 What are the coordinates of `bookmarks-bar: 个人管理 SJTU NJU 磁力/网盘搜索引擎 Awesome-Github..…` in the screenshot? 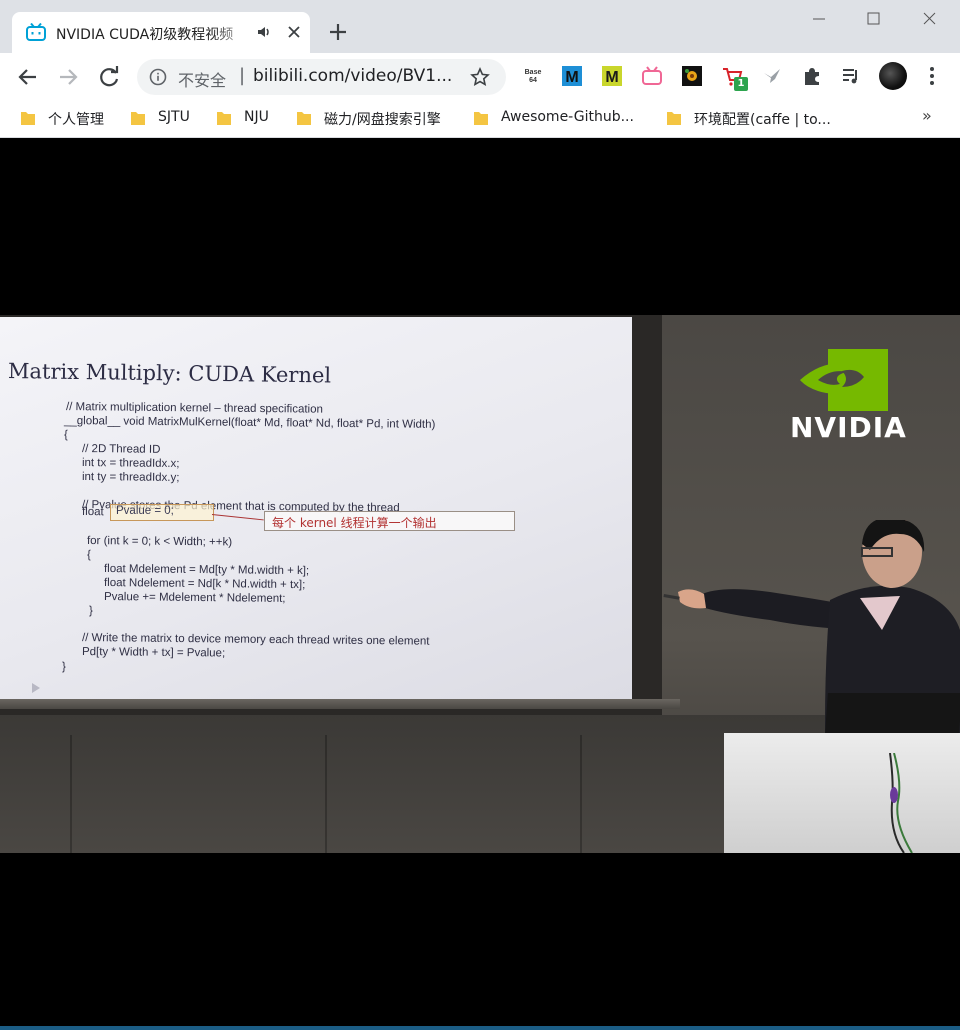 It's located at (480, 119).